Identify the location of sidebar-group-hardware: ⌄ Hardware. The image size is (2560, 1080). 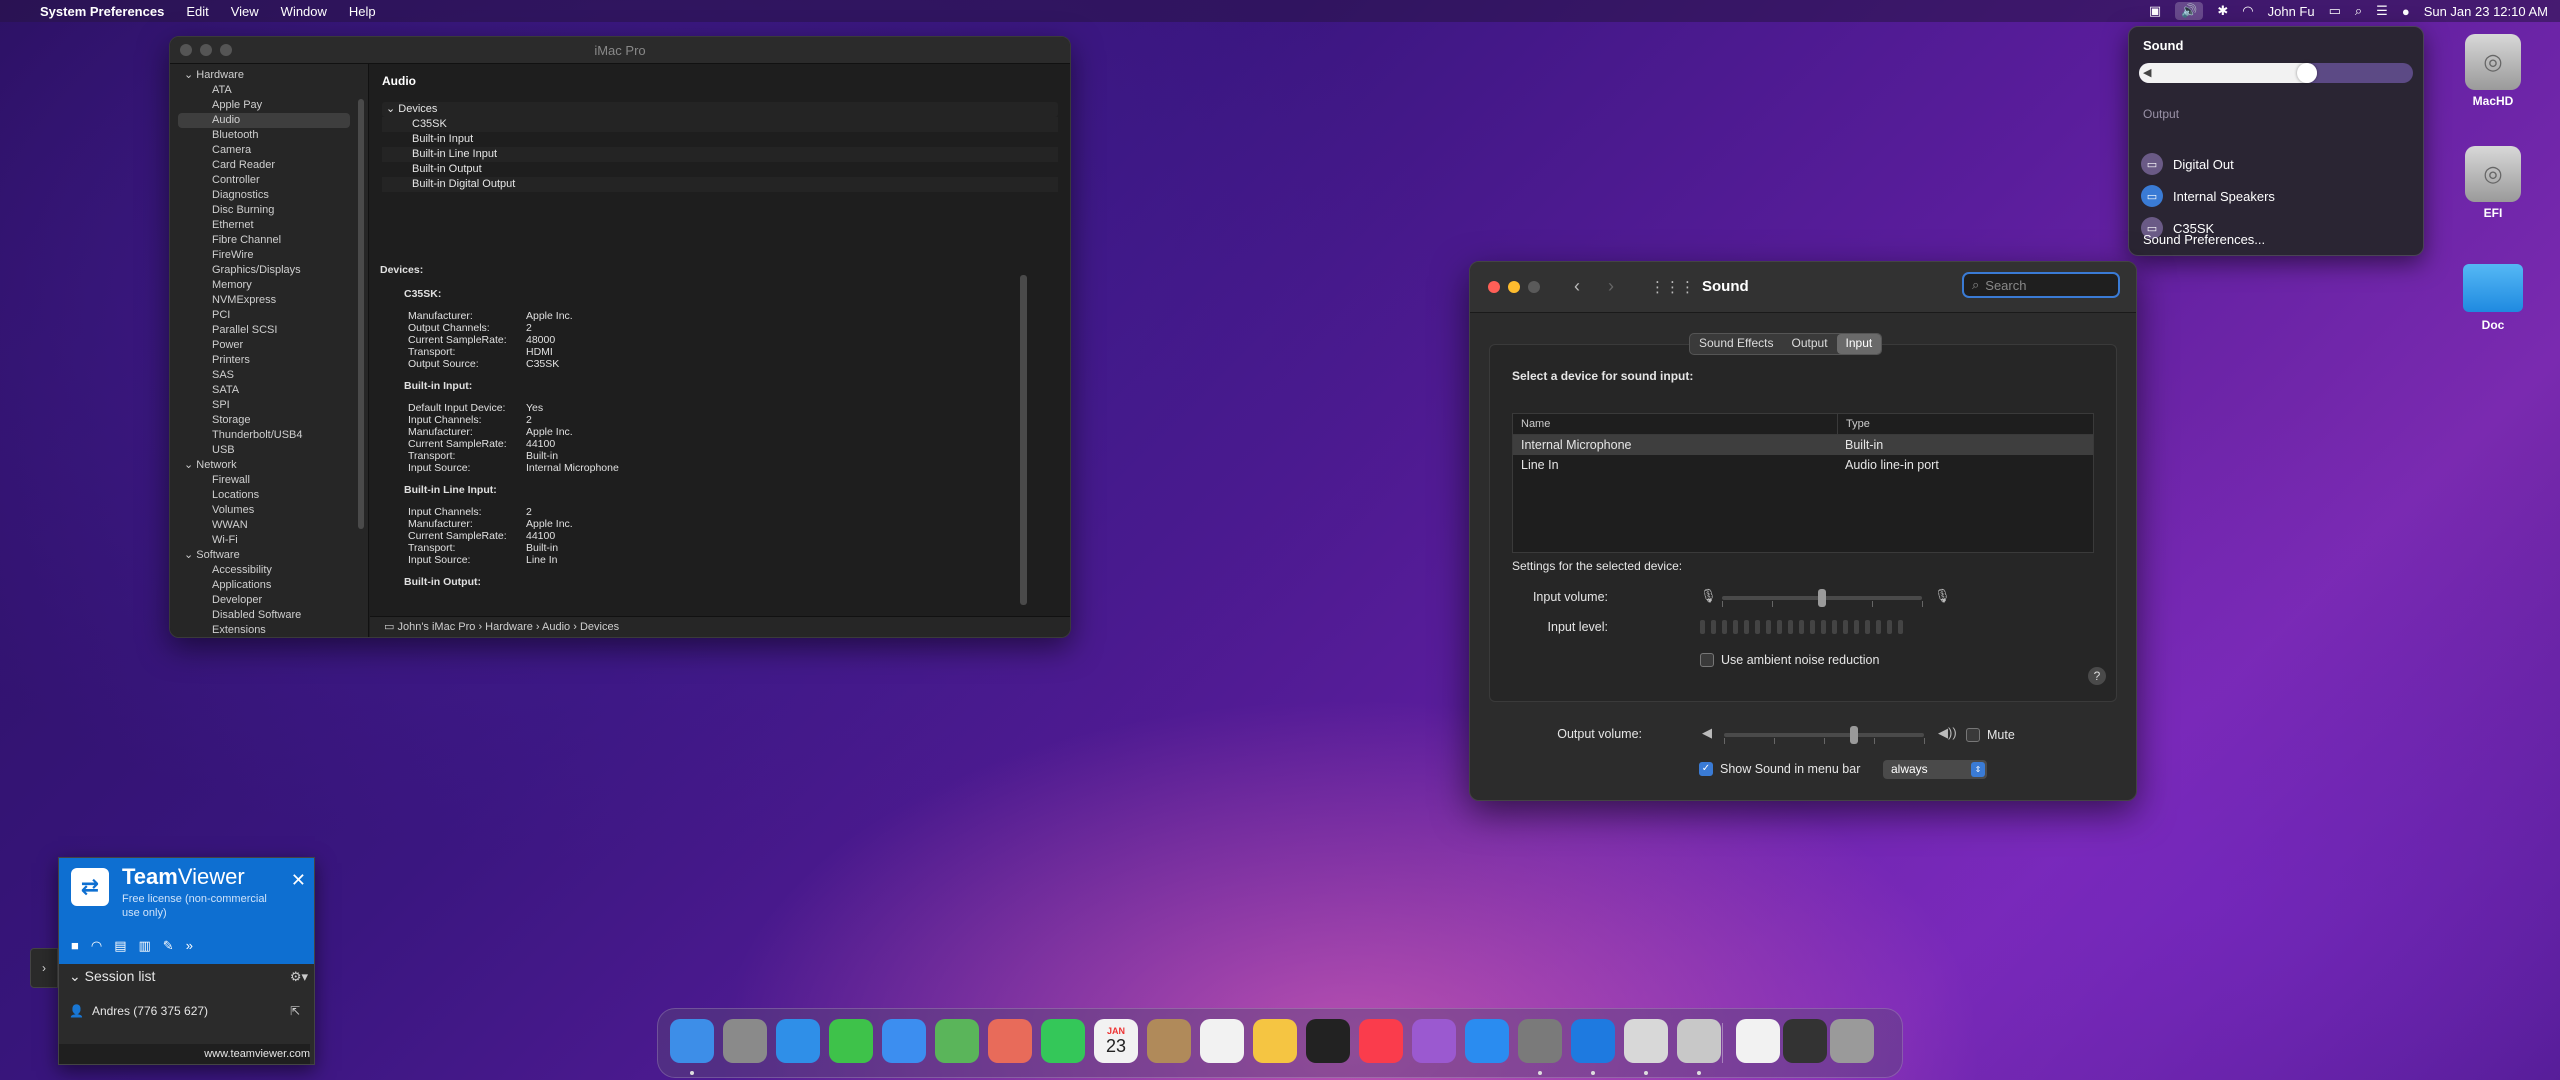
(269, 75).